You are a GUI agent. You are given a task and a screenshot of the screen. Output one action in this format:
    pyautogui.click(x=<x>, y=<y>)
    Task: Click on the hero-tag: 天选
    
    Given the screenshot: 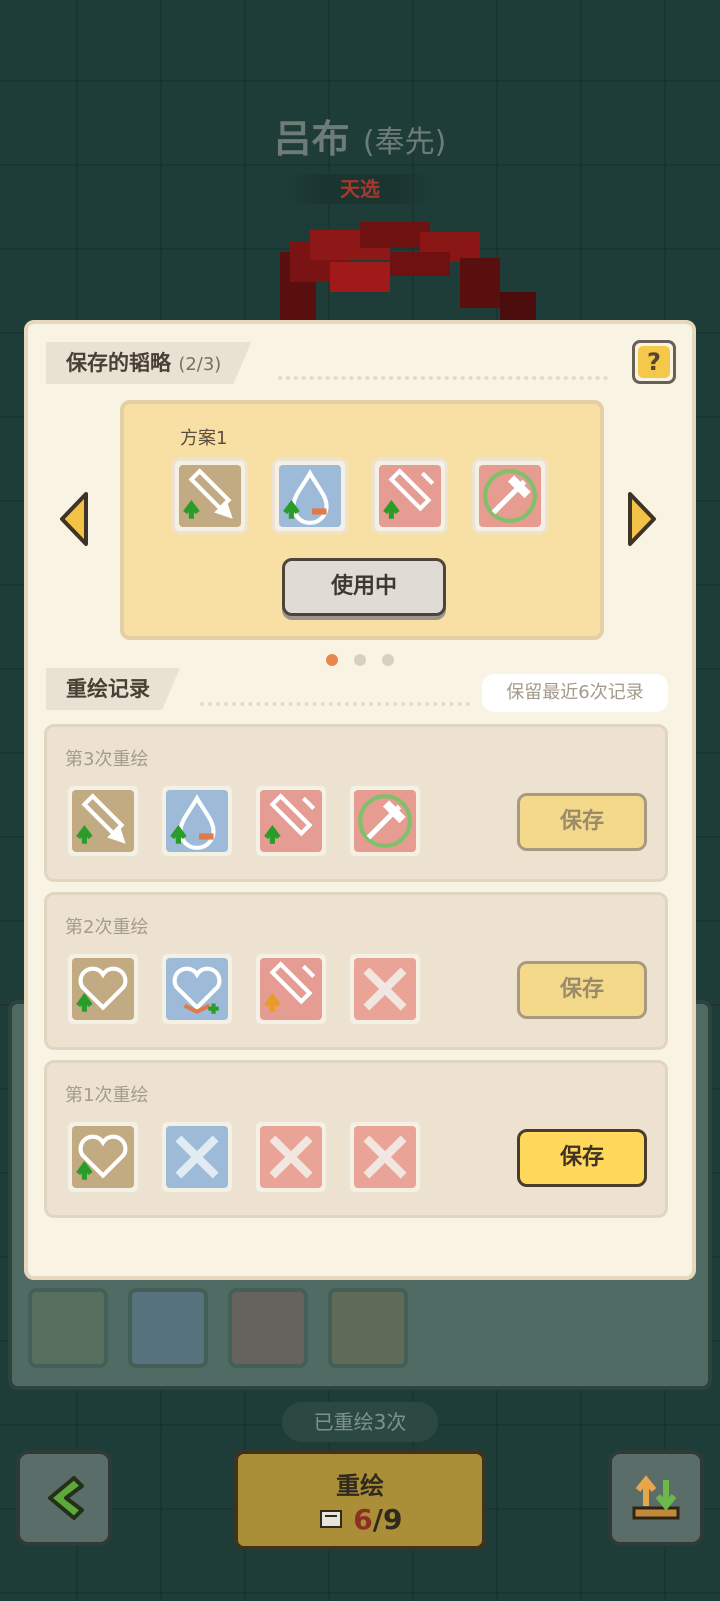 What is the action you would take?
    pyautogui.click(x=360, y=189)
    